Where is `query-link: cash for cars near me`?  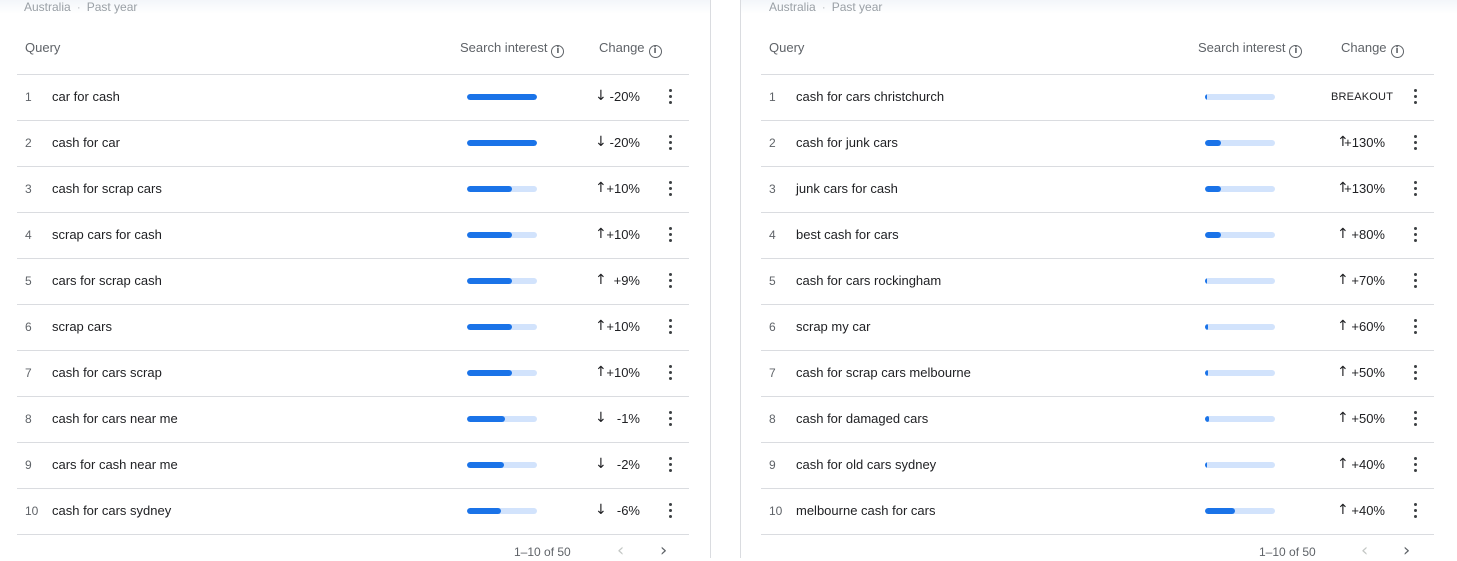 query-link: cash for cars near me is located at coordinates (115, 418).